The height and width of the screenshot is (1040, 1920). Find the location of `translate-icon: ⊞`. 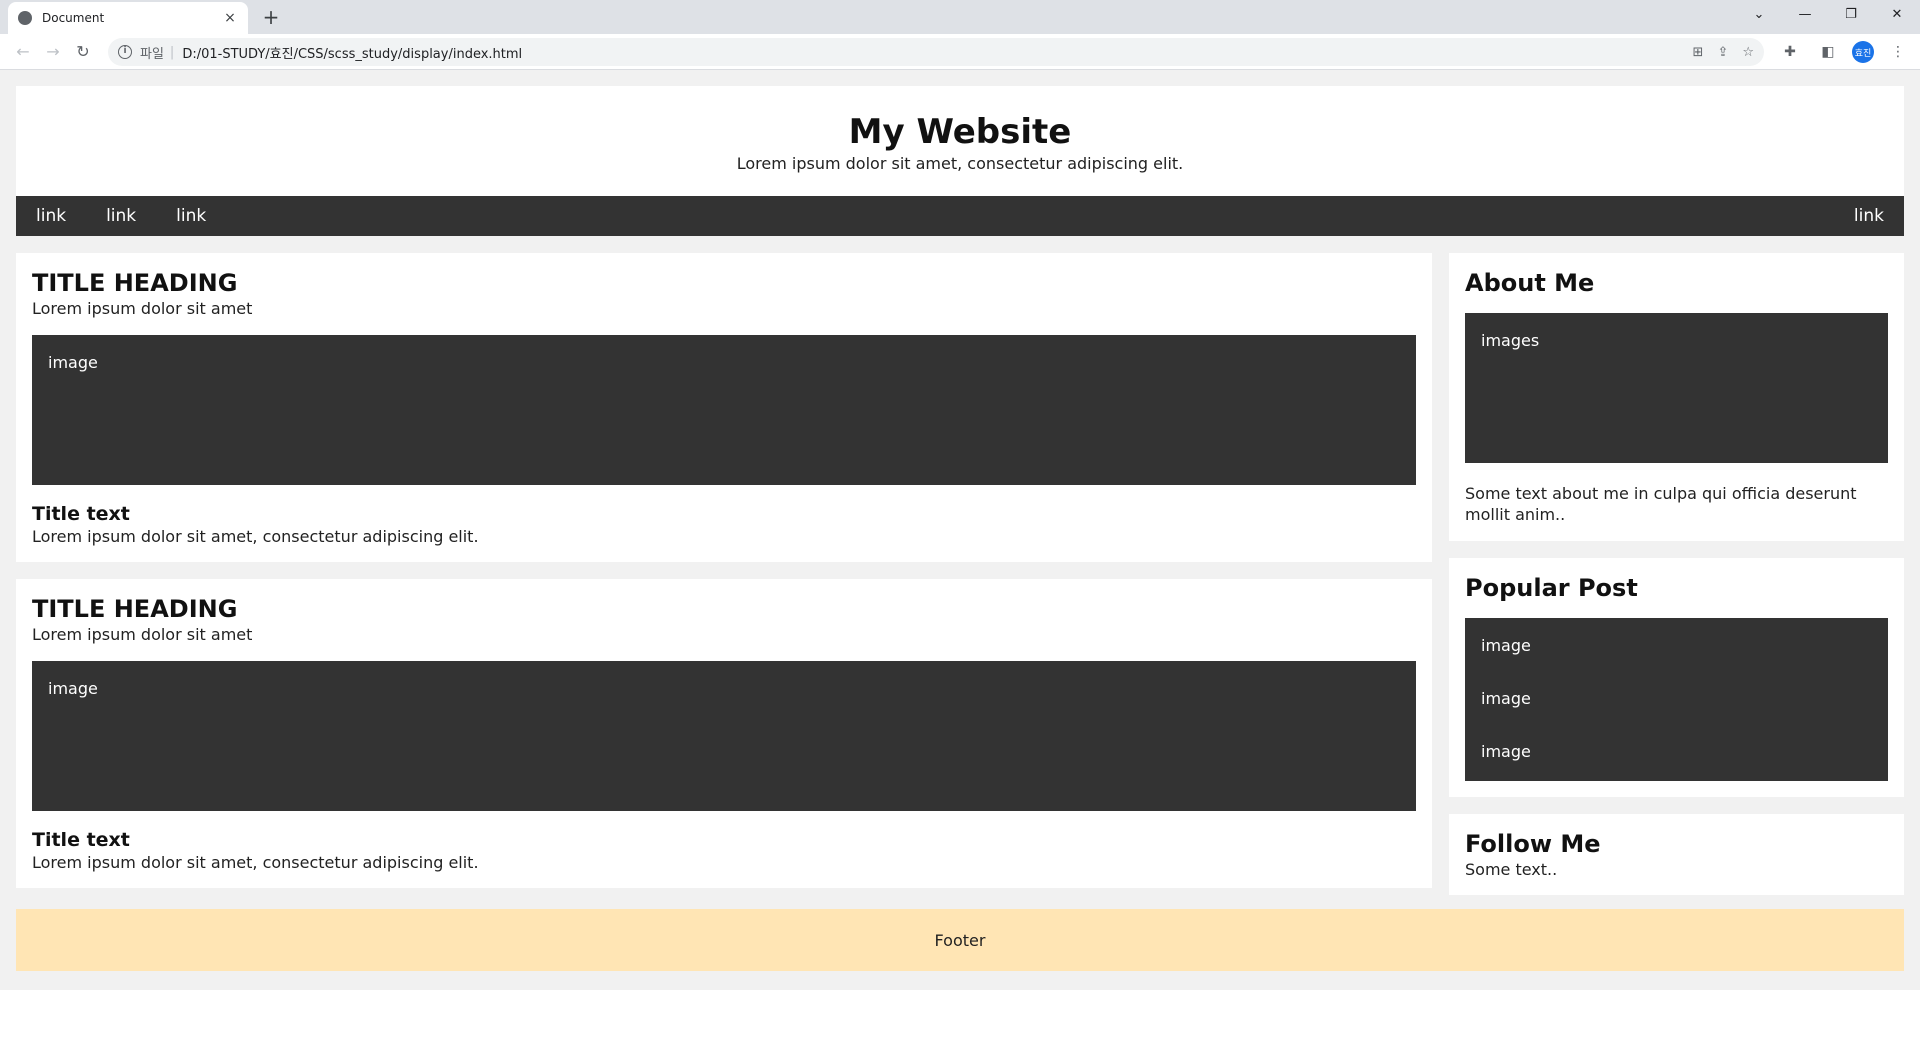

translate-icon: ⊞ is located at coordinates (1698, 52).